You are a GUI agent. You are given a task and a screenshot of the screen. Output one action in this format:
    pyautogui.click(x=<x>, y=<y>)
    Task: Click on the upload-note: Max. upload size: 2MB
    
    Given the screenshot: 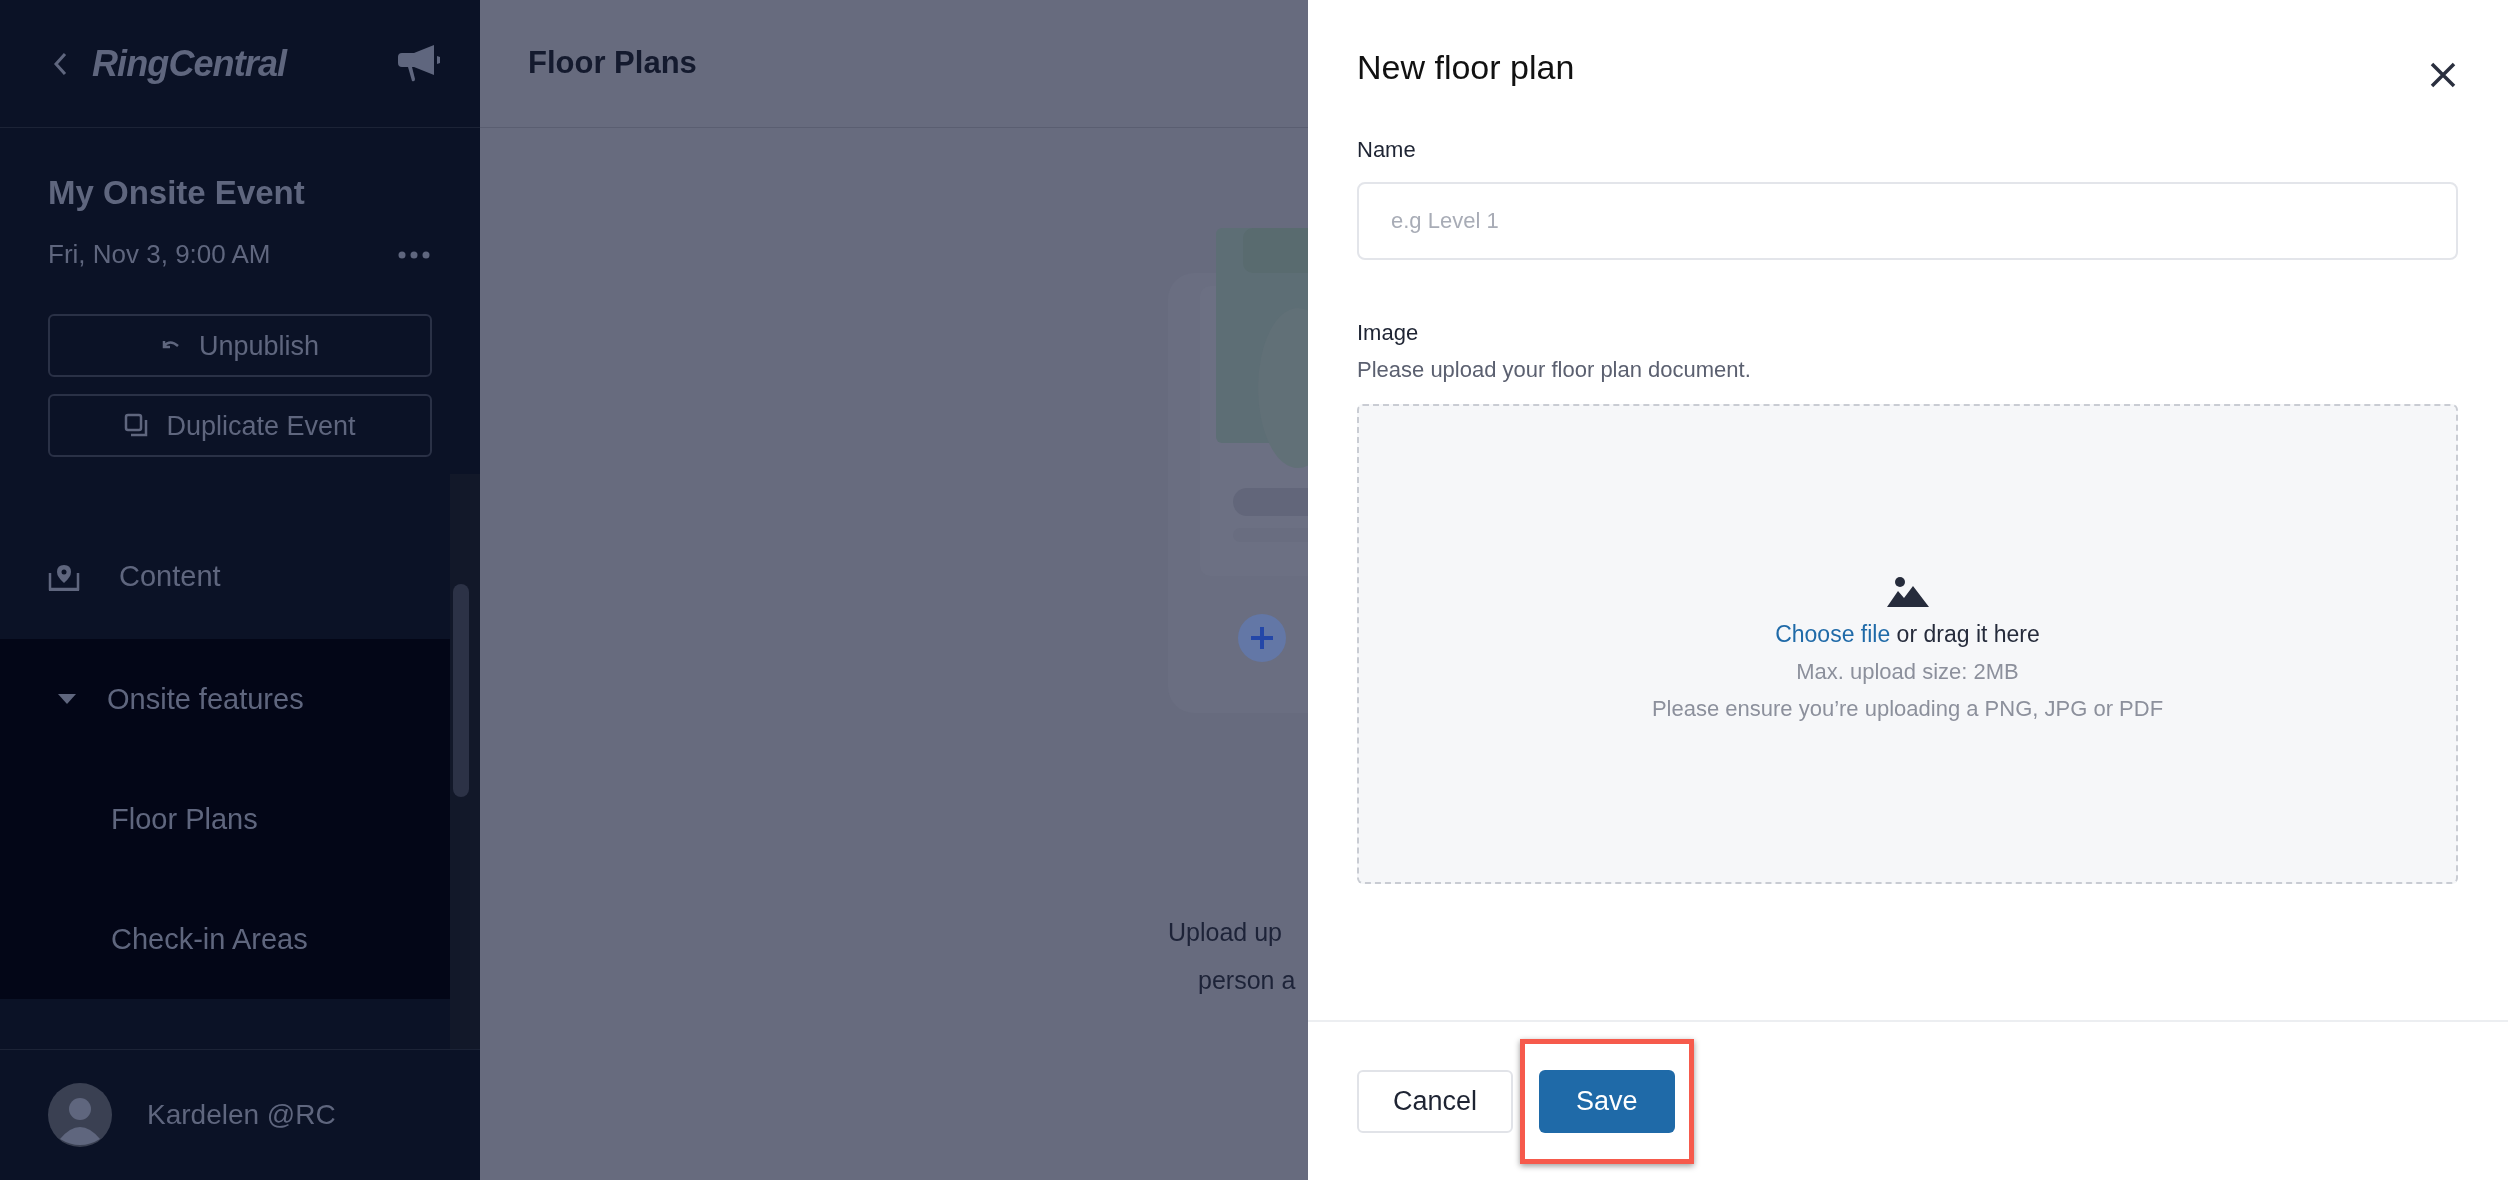 What is the action you would take?
    pyautogui.click(x=1907, y=672)
    